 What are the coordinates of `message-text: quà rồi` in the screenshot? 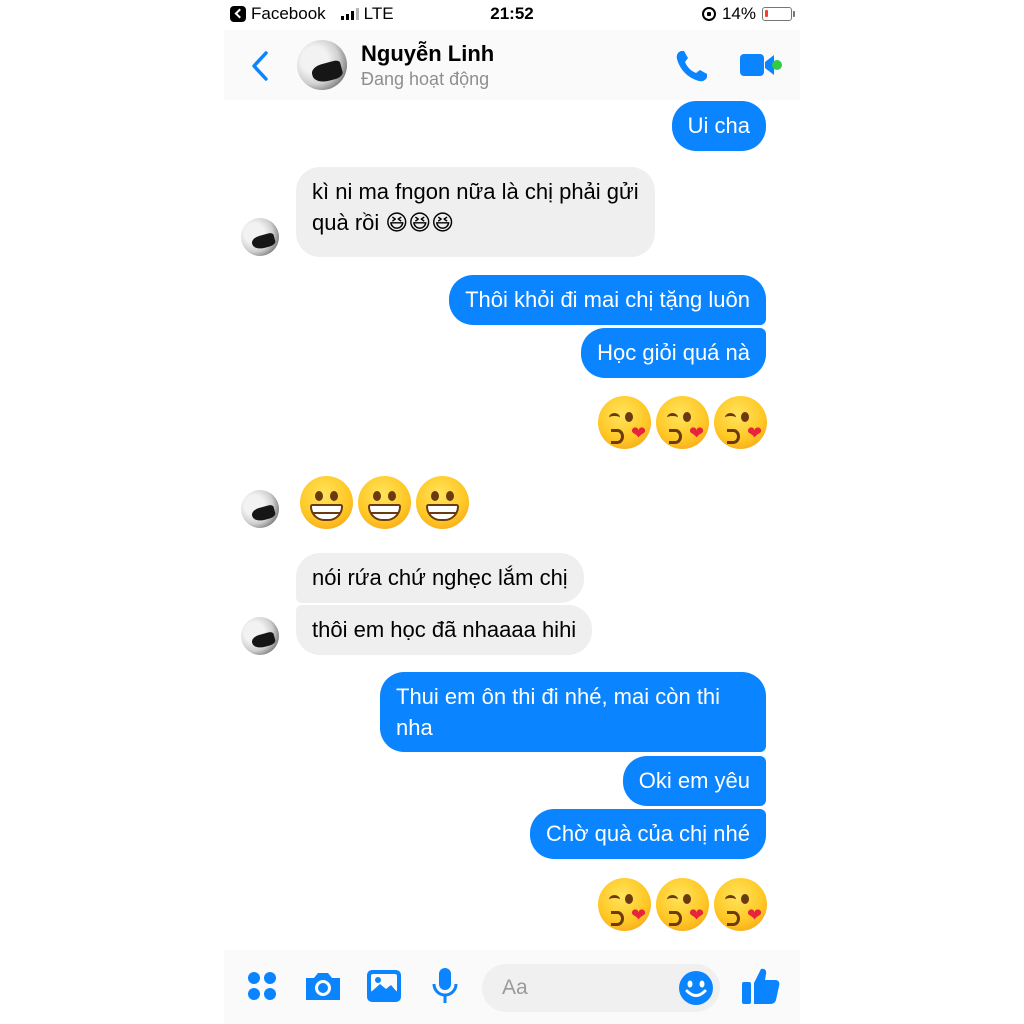 It's located at (346, 222).